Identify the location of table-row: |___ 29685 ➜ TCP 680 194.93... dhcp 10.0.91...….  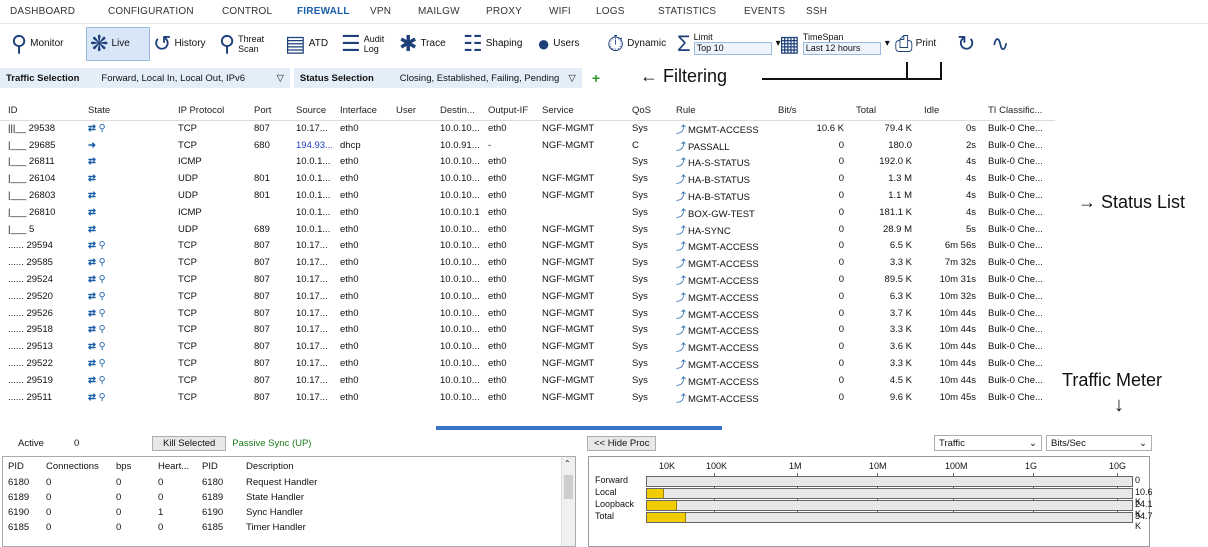
(527, 145).